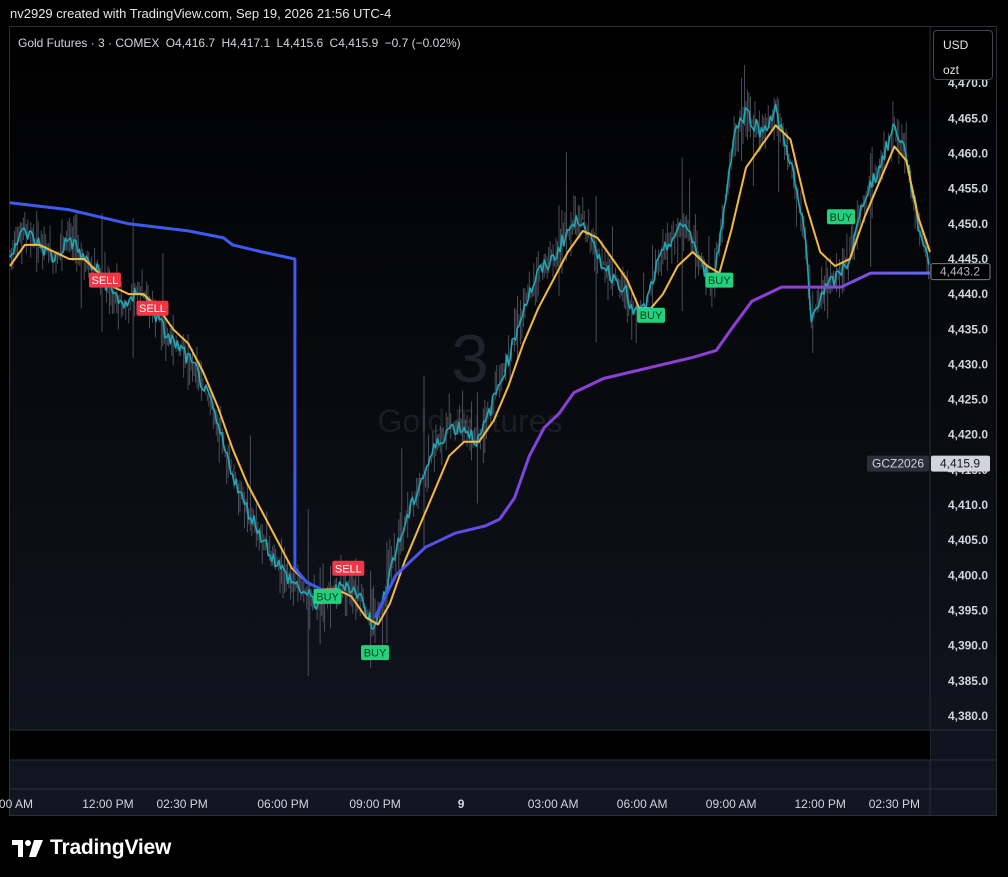 Image resolution: width=1008 pixels, height=877 pixels. I want to click on low-value: L4,415.6, so click(300, 43).